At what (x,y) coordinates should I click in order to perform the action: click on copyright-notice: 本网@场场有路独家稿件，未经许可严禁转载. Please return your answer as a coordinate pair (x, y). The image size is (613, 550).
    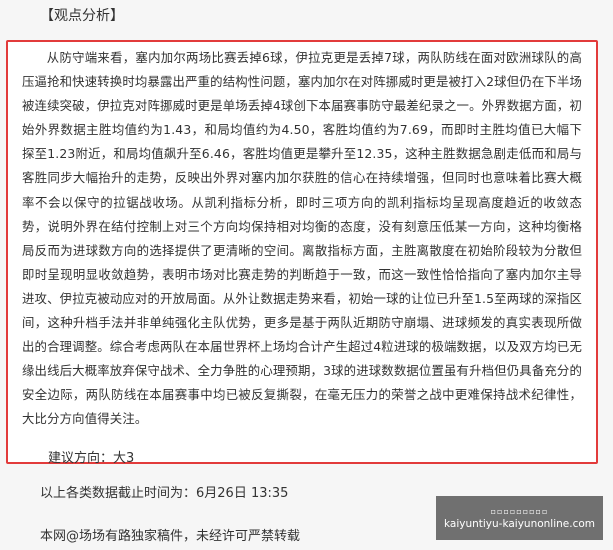
    Looking at the image, I should click on (170, 536).